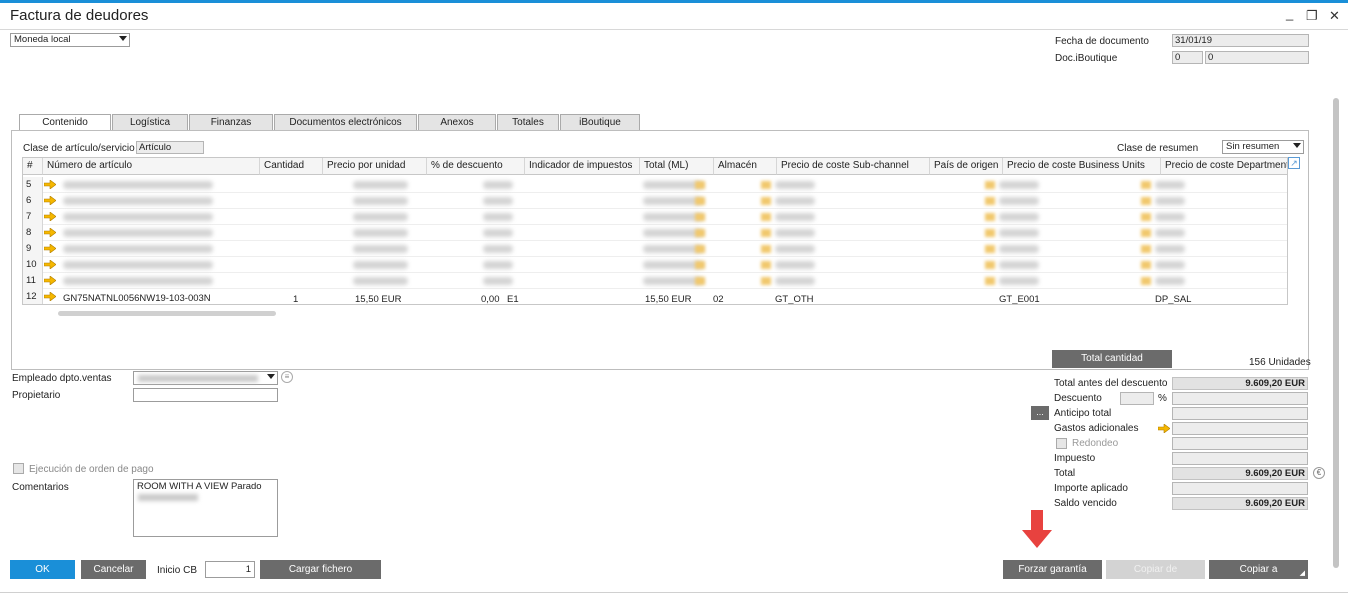 The image size is (1348, 594). I want to click on table-row: 7, so click(655, 217).